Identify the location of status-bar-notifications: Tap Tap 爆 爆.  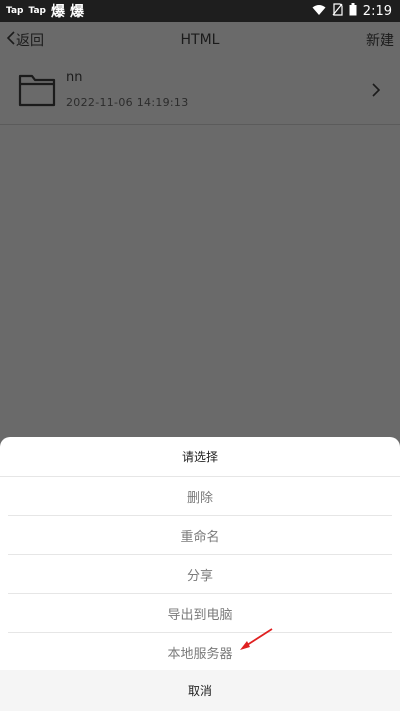
(42, 11).